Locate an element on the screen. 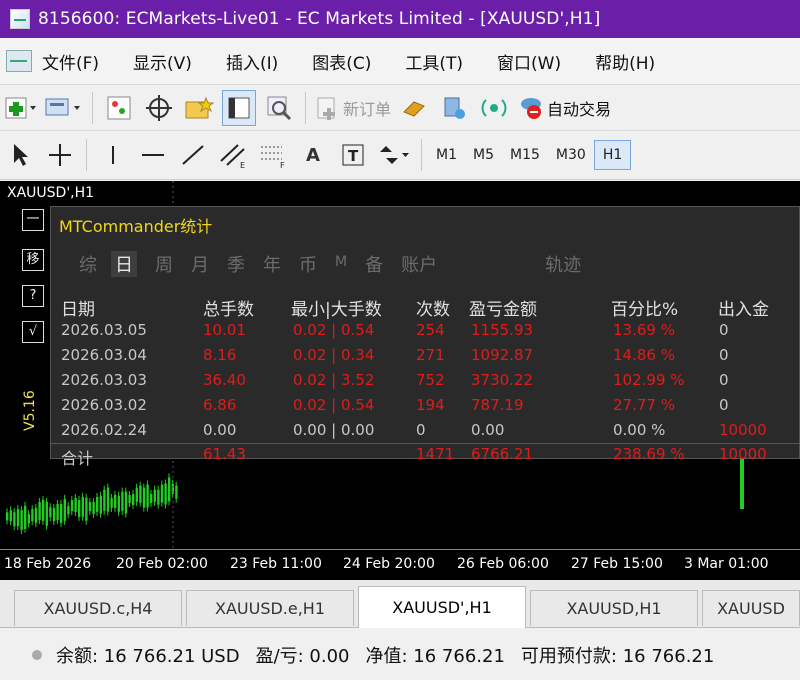 Image resolution: width=800 pixels, height=680 pixels. timeframe-m5: M5 is located at coordinates (483, 155).